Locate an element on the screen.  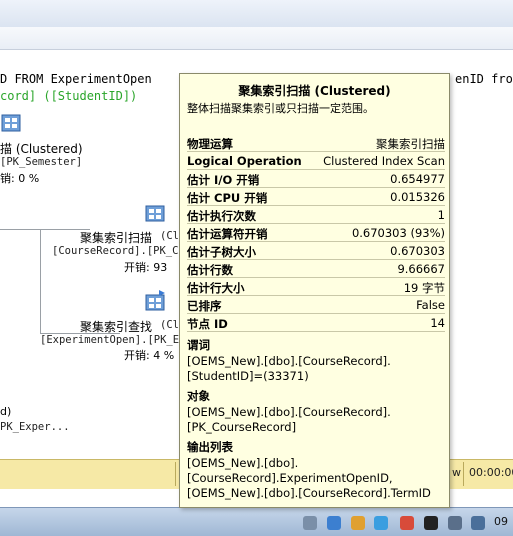
tray-arrow-icon is located at coordinates (310, 523).